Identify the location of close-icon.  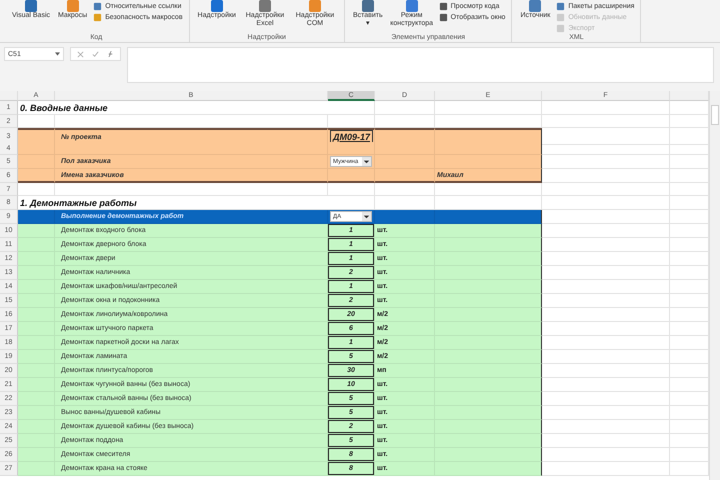
(80, 54).